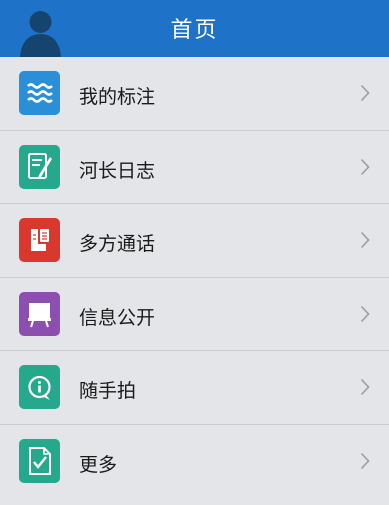  Describe the element at coordinates (194, 241) in the screenshot. I see `menu-item-multi-party-call: 多方通话` at that location.